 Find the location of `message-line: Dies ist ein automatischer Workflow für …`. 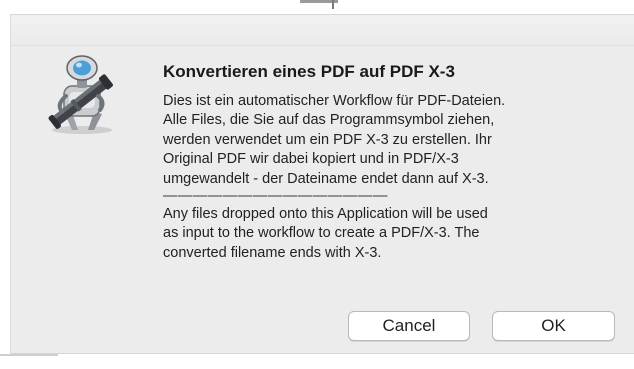

message-line: Dies ist ein automatischer Workflow für … is located at coordinates (334, 101).